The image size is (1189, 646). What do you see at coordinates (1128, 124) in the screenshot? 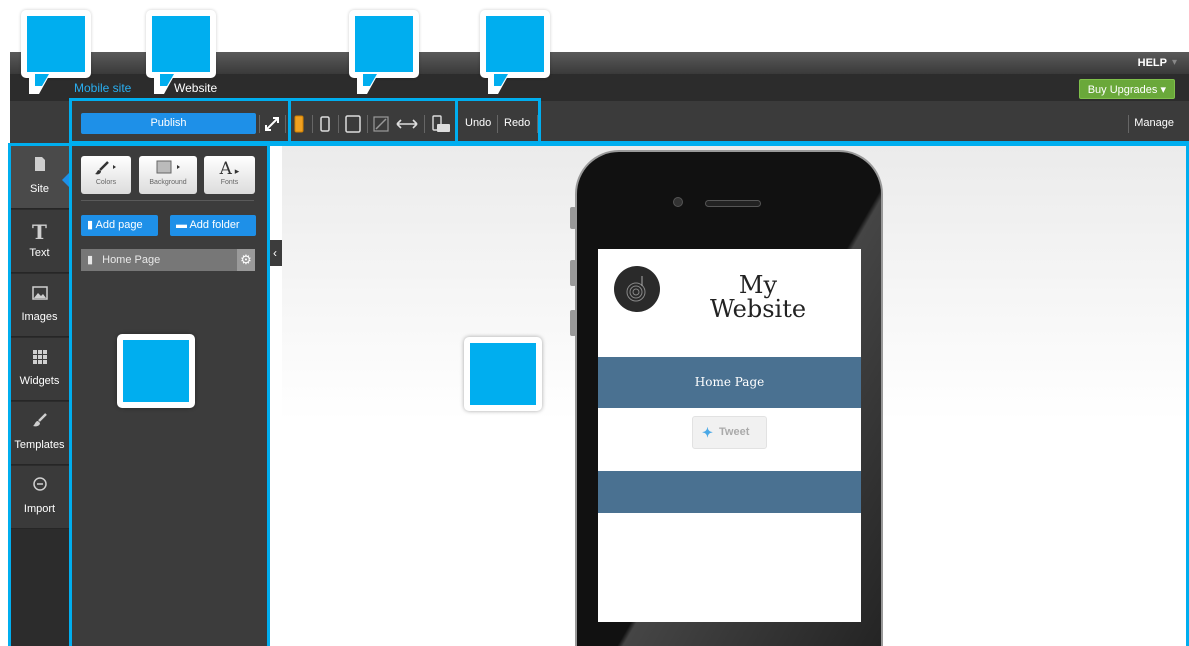
I see `toolbar-divider` at bounding box center [1128, 124].